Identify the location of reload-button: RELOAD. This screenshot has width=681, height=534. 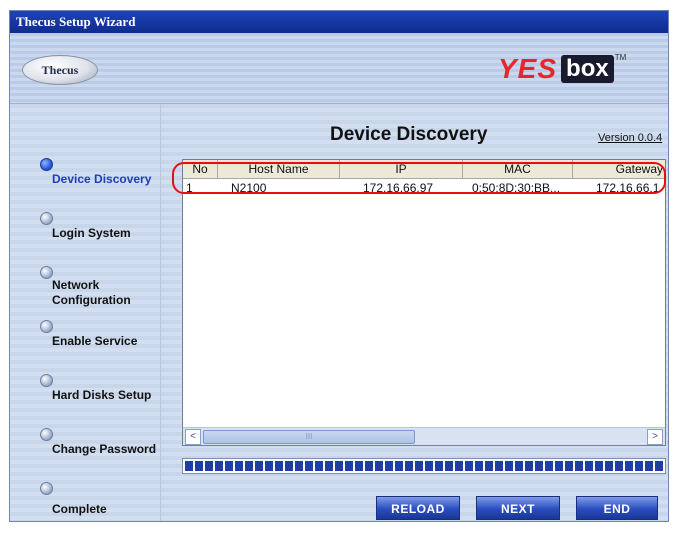
(418, 508).